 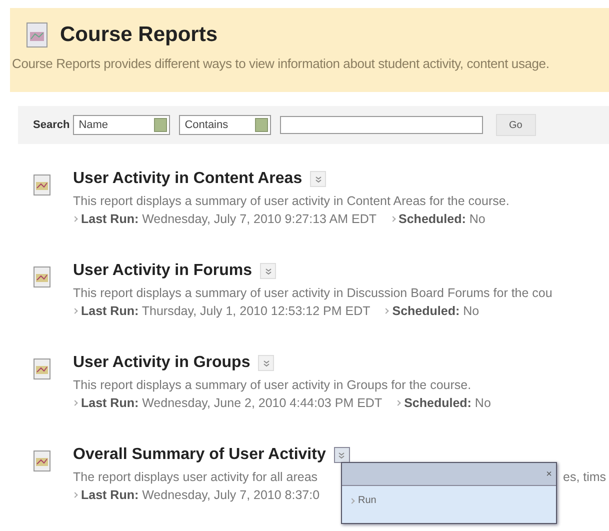 What do you see at coordinates (381, 125) in the screenshot?
I see `search-input` at bounding box center [381, 125].